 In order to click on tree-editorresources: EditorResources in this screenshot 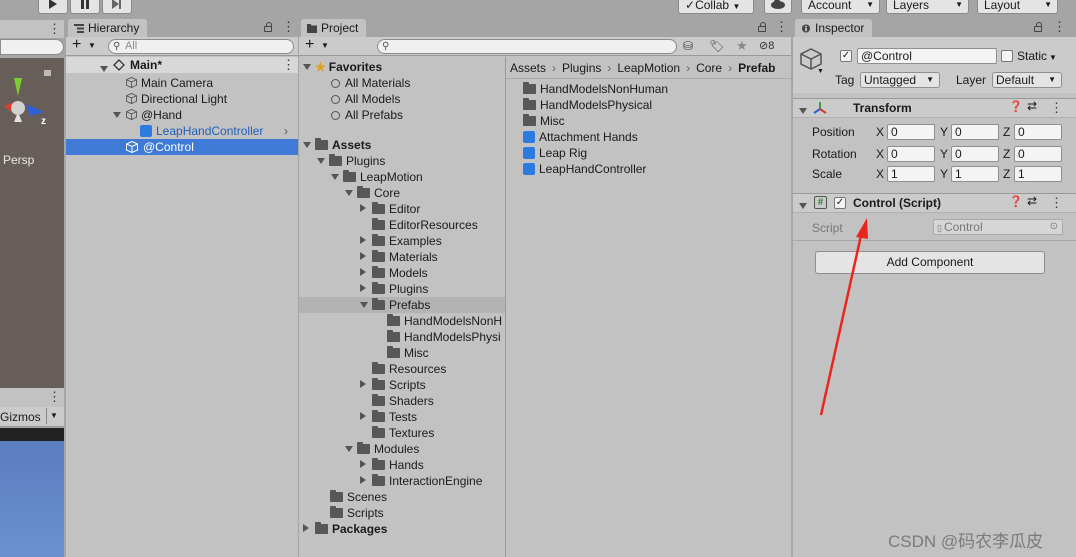, I will do `click(425, 225)`.